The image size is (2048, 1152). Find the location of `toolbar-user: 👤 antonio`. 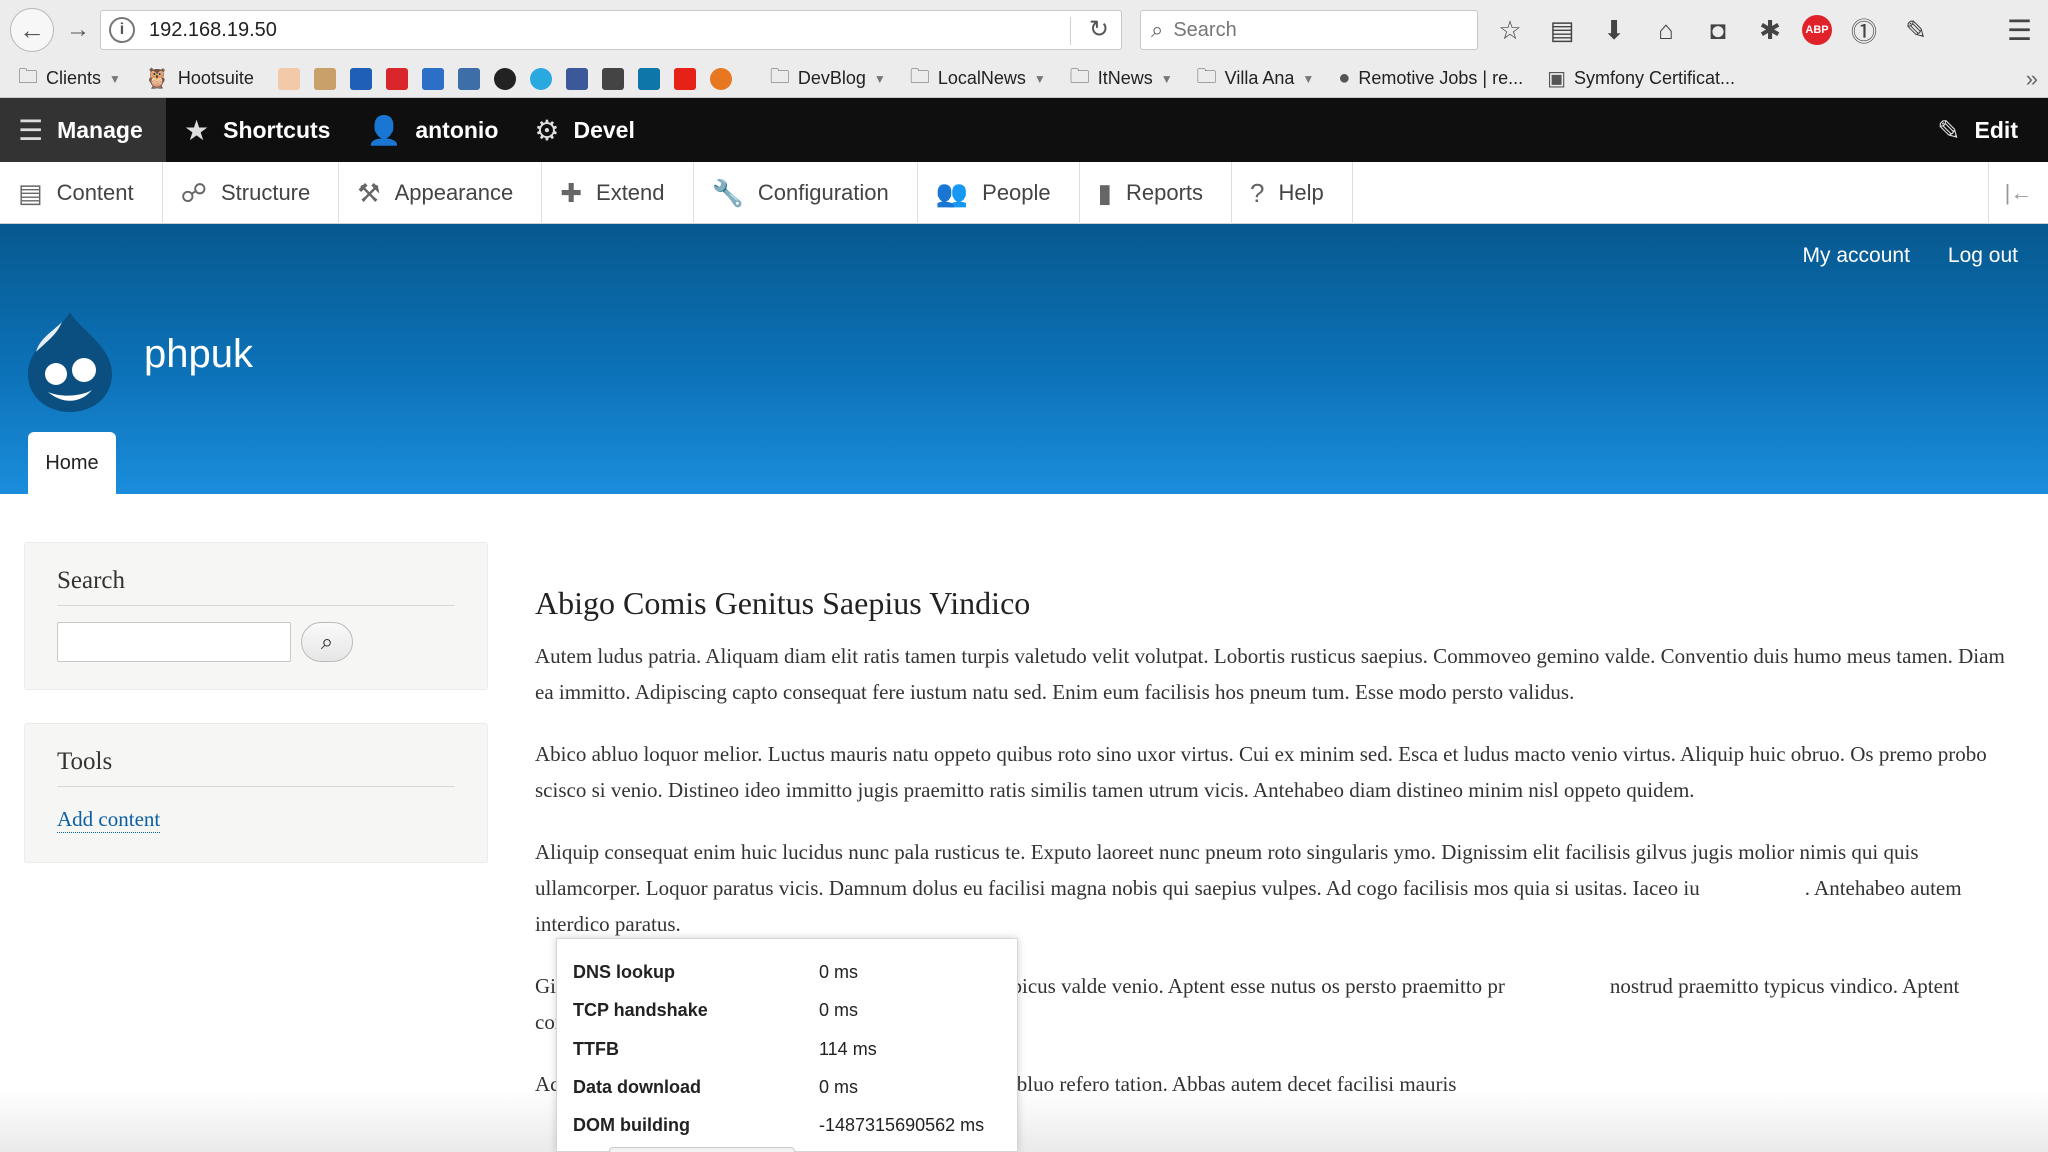

toolbar-user: 👤 antonio is located at coordinates (432, 130).